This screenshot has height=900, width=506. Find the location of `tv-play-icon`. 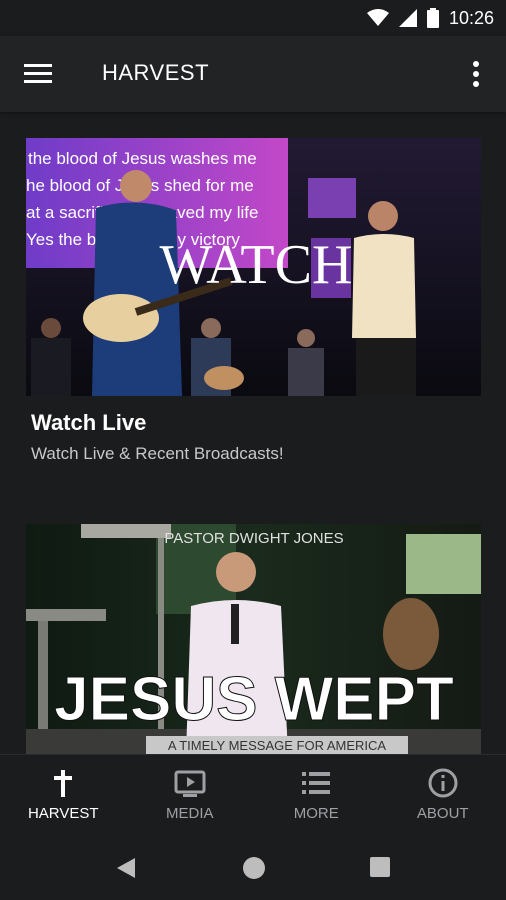

tv-play-icon is located at coordinates (190, 783).